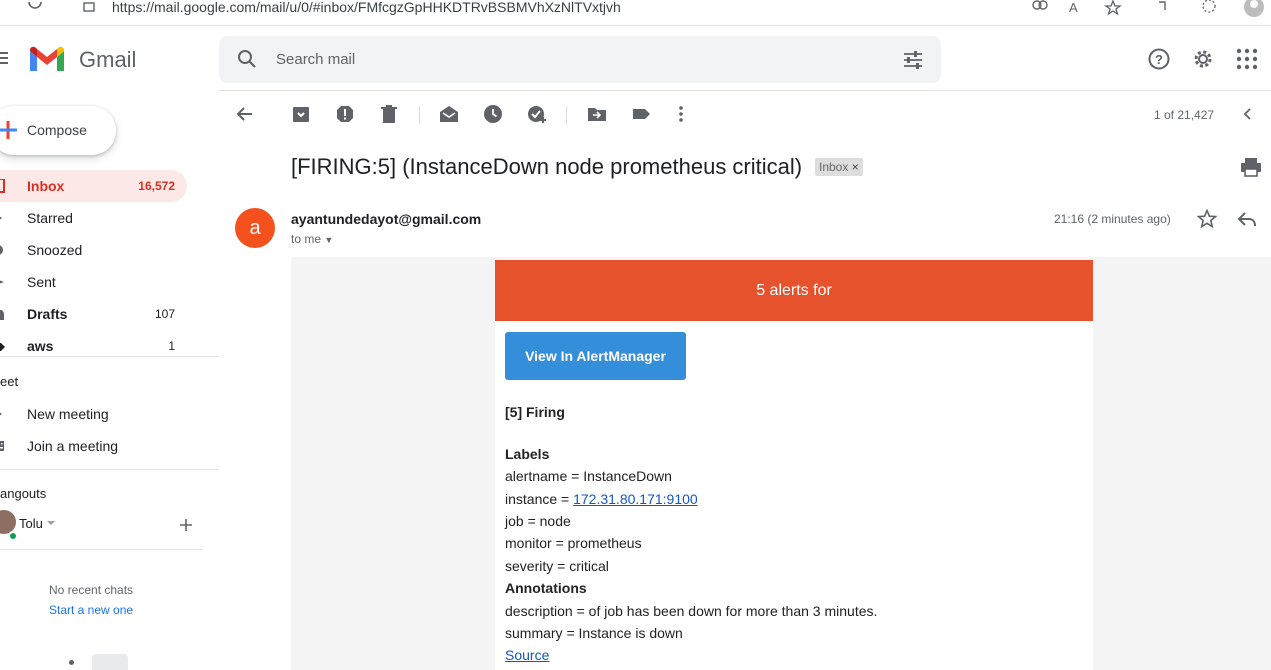 The image size is (1271, 670). I want to click on delete-icon, so click(389, 114).